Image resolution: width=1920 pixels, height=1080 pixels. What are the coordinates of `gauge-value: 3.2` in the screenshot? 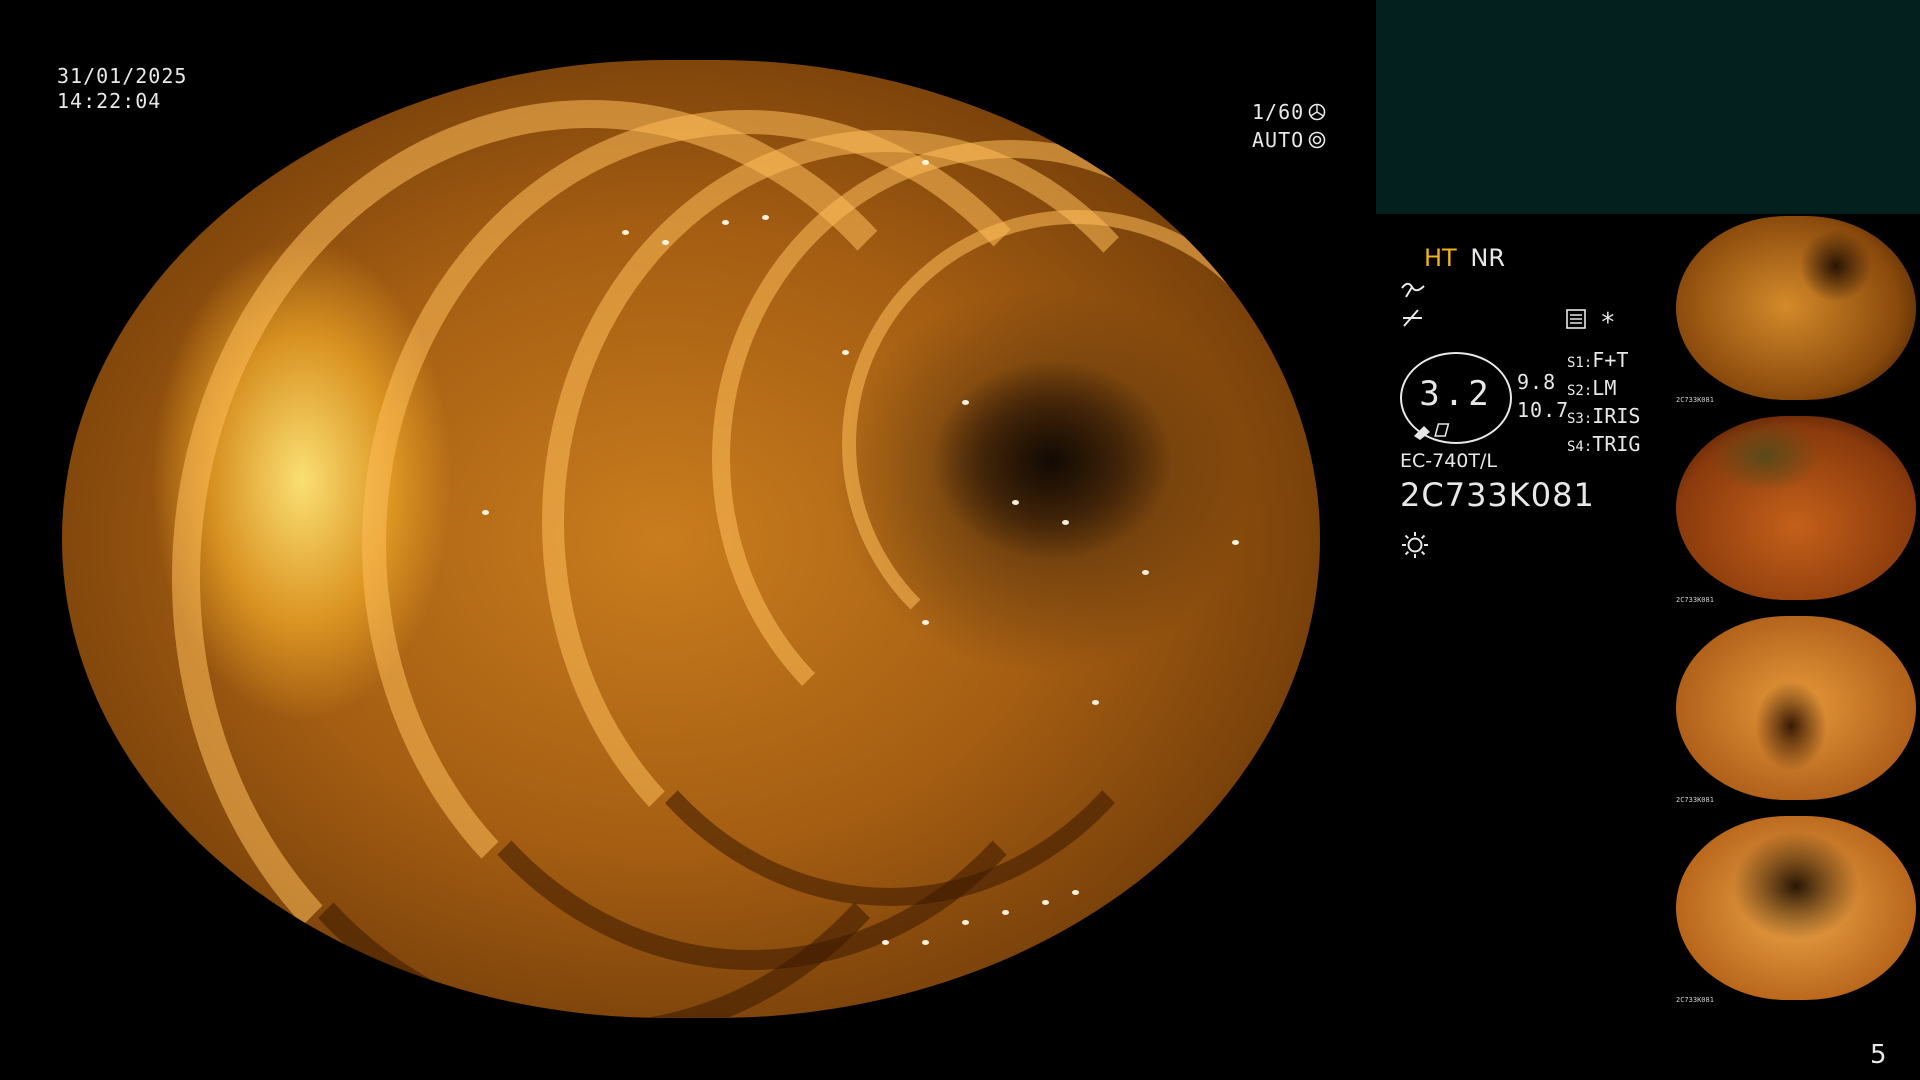 It's located at (1456, 394).